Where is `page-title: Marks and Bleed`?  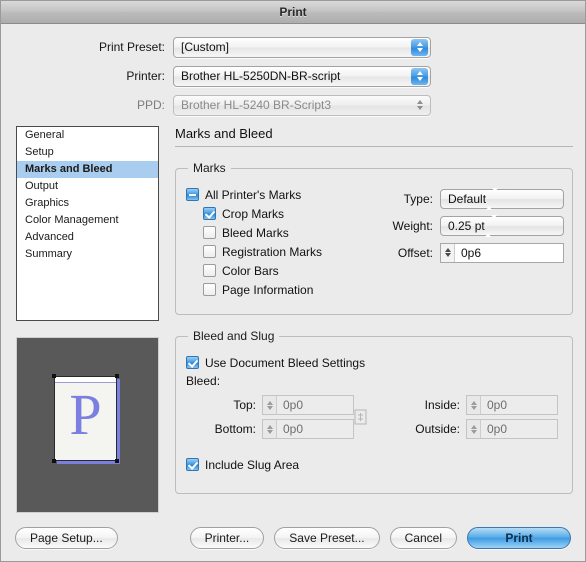 page-title: Marks and Bleed is located at coordinates (374, 136).